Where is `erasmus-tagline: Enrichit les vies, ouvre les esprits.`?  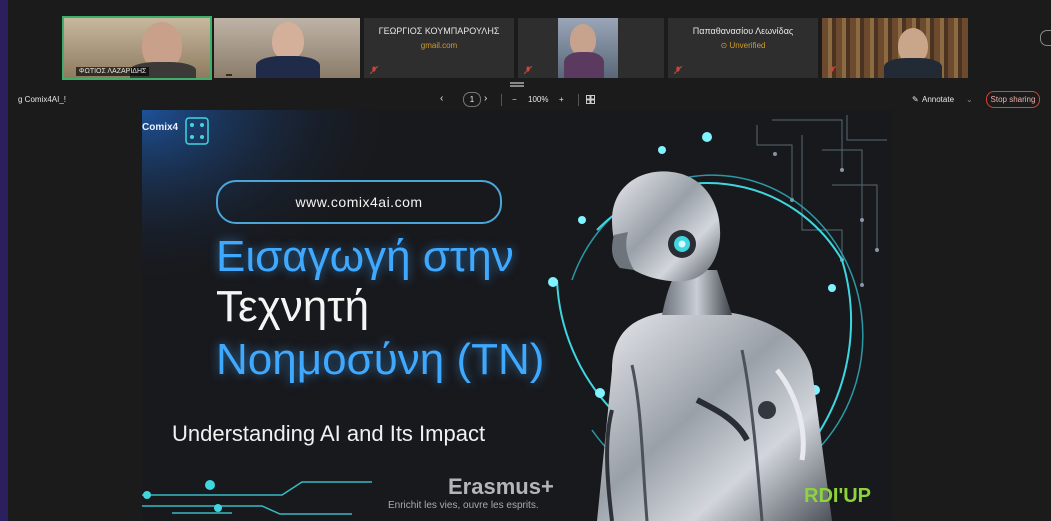
erasmus-tagline: Enrichit les vies, ouvre les esprits. is located at coordinates (463, 505).